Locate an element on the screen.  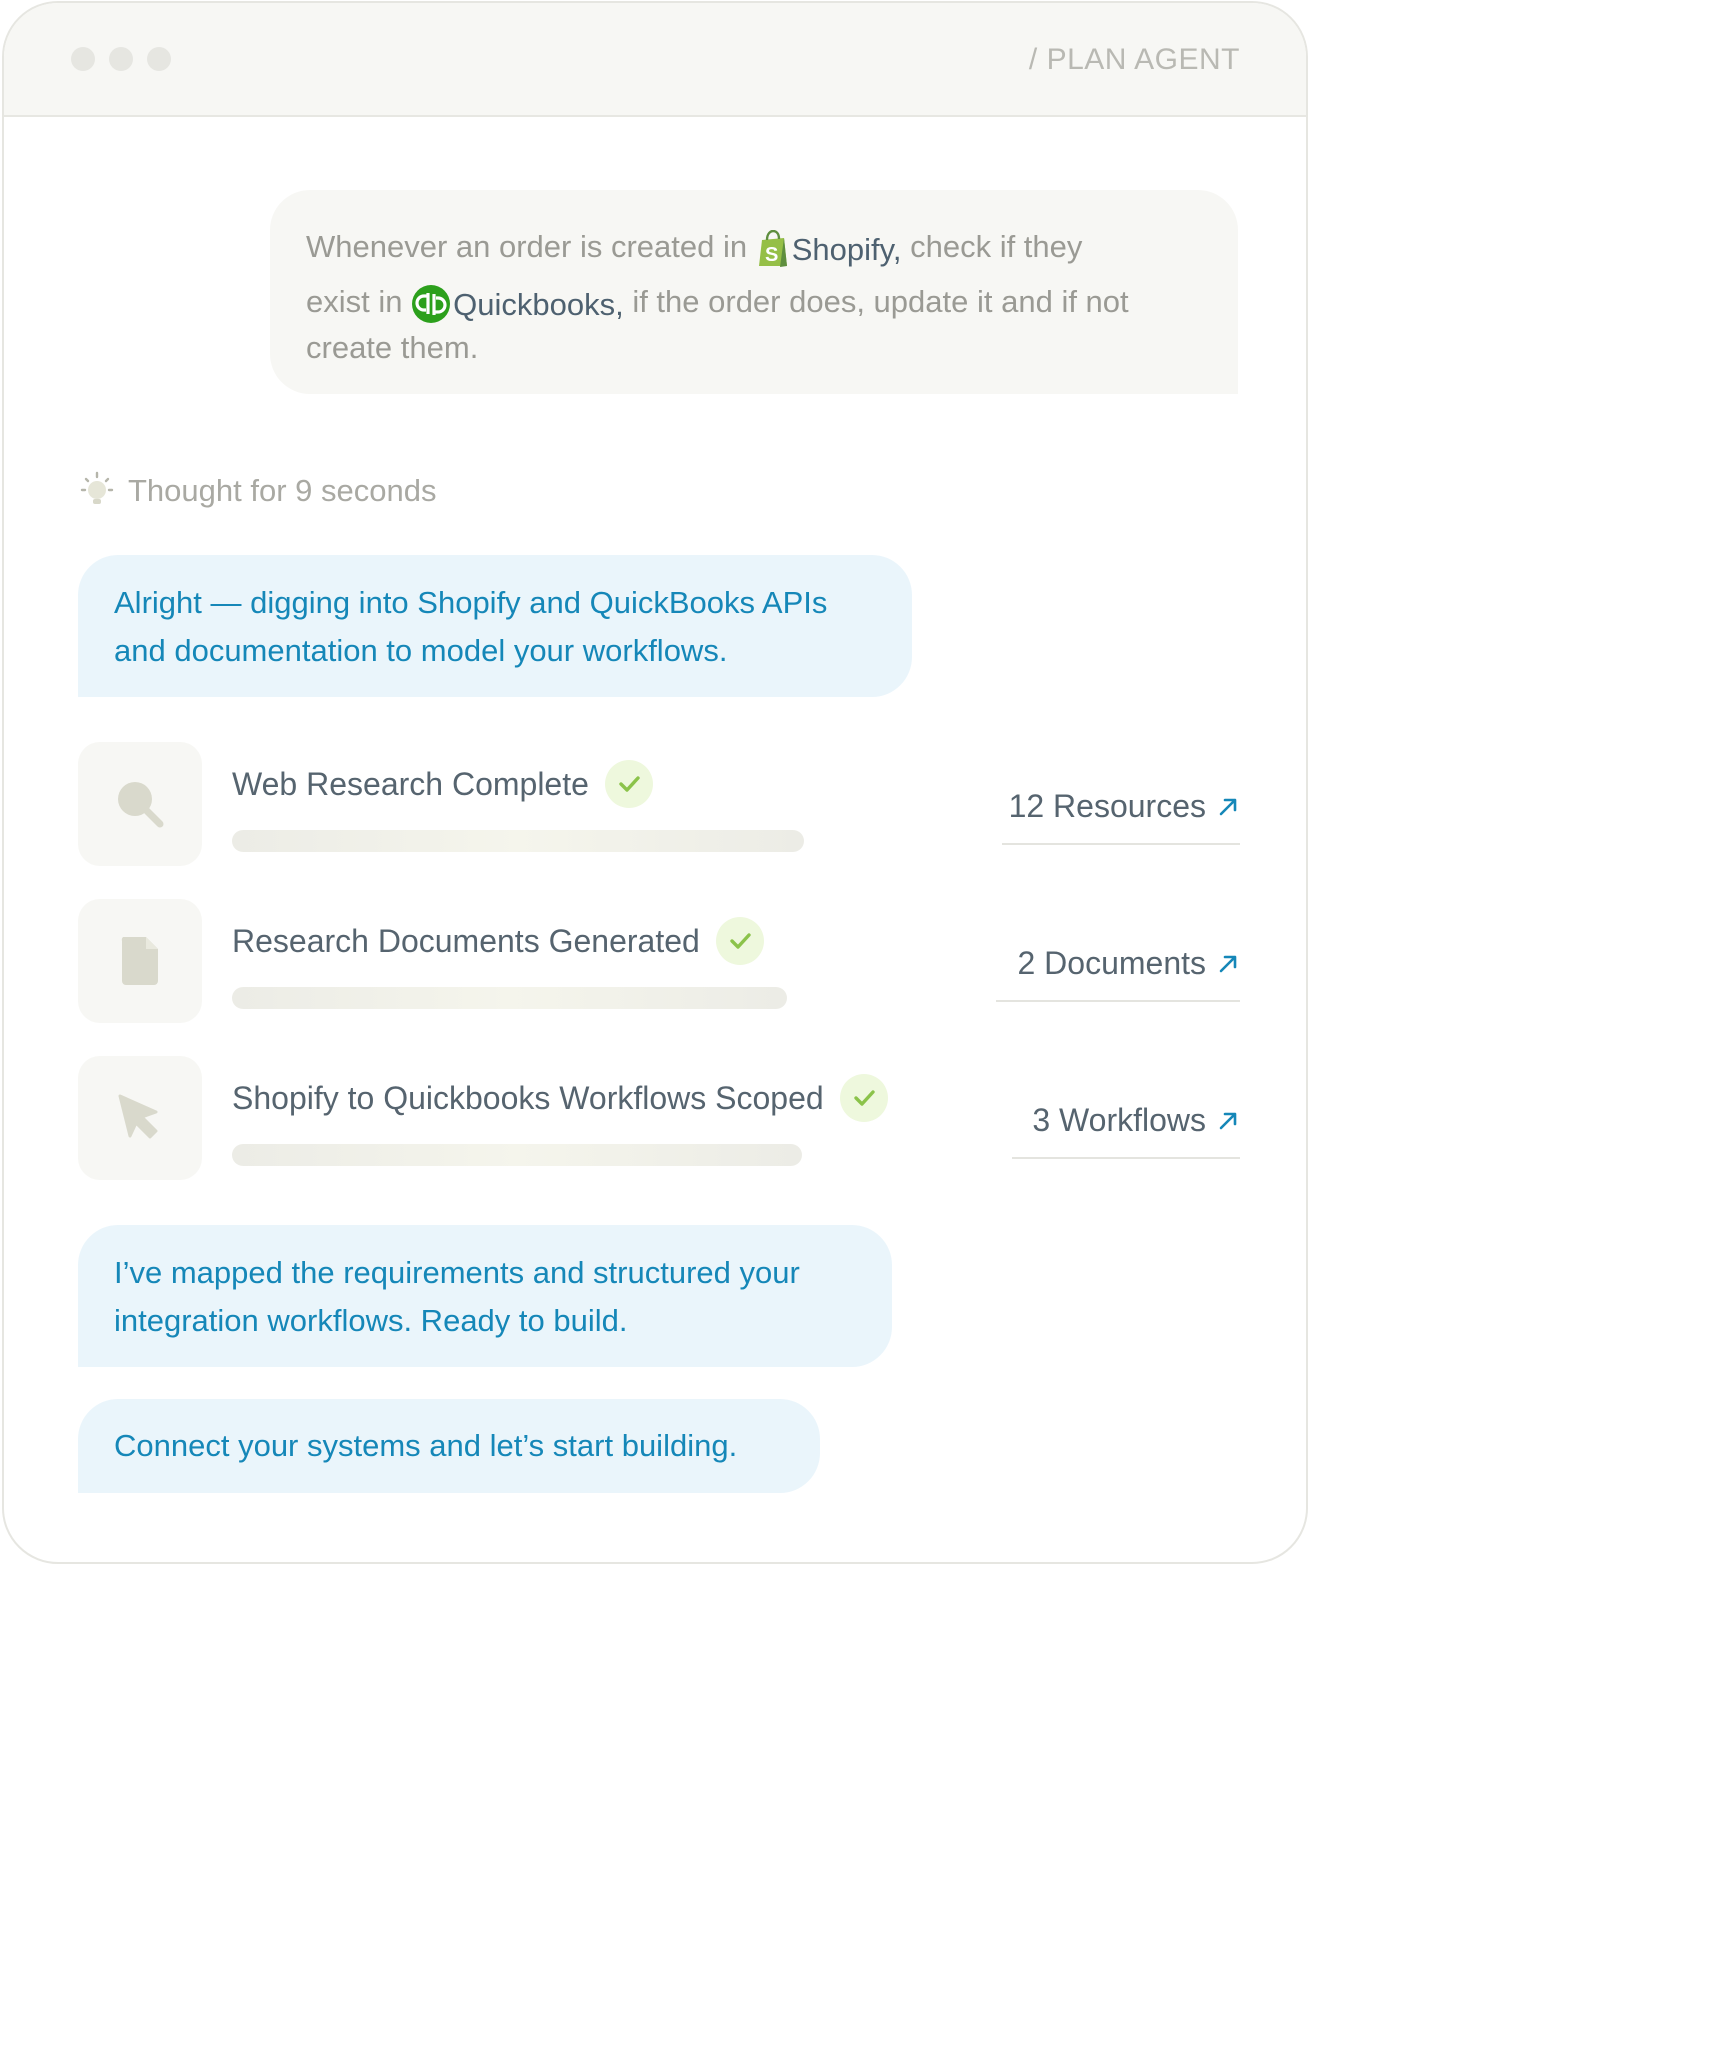
task-link: 2 Documents is located at coordinates (1118, 973).